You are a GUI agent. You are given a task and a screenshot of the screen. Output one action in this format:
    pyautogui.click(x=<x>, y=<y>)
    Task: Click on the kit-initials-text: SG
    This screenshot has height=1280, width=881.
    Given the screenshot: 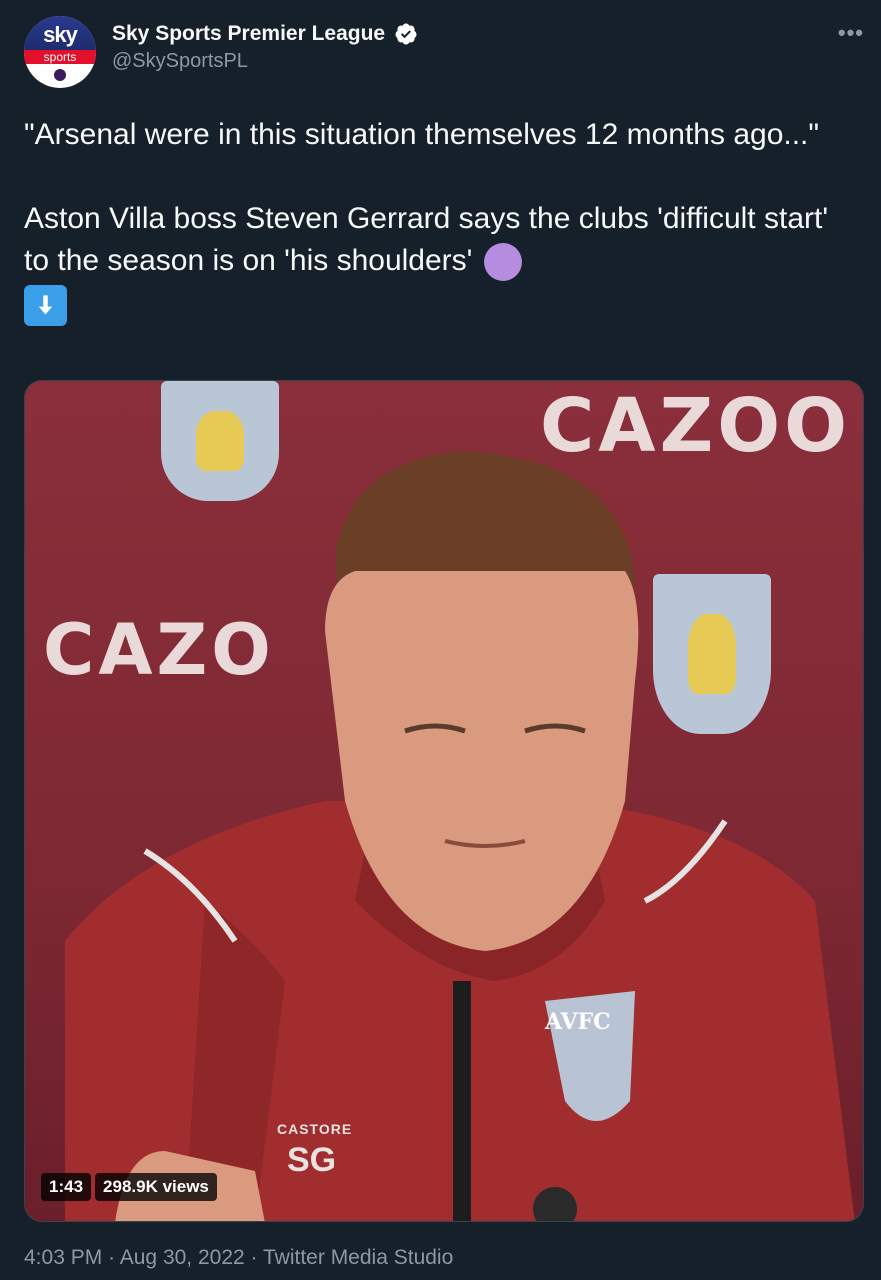 What is the action you would take?
    pyautogui.click(x=312, y=1160)
    